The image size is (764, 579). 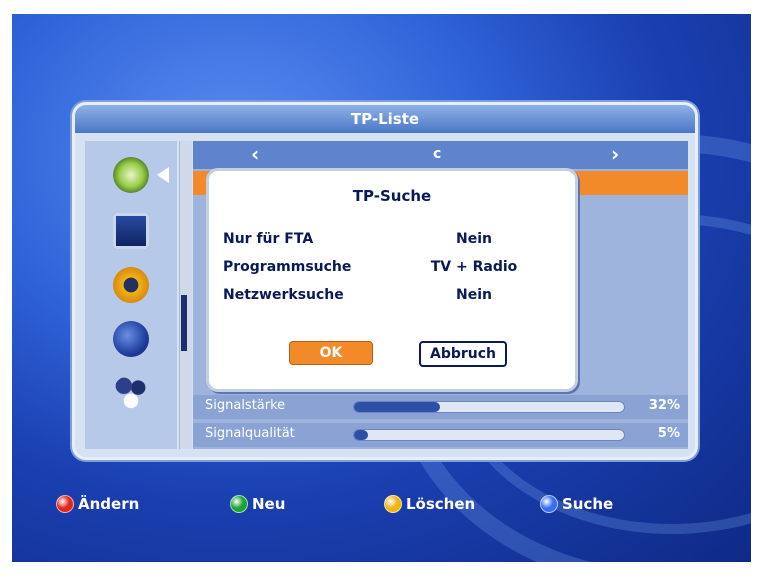 I want to click on signal-quality-fill, so click(x=361, y=435).